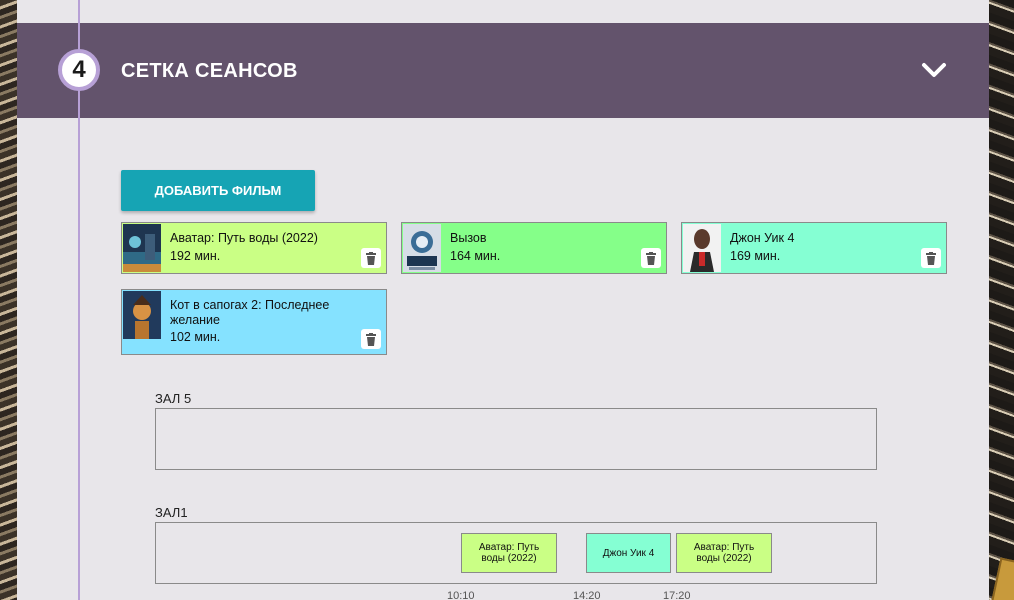 This screenshot has height=600, width=1014. What do you see at coordinates (79, 70) in the screenshot?
I see `step-number-badge: 4` at bounding box center [79, 70].